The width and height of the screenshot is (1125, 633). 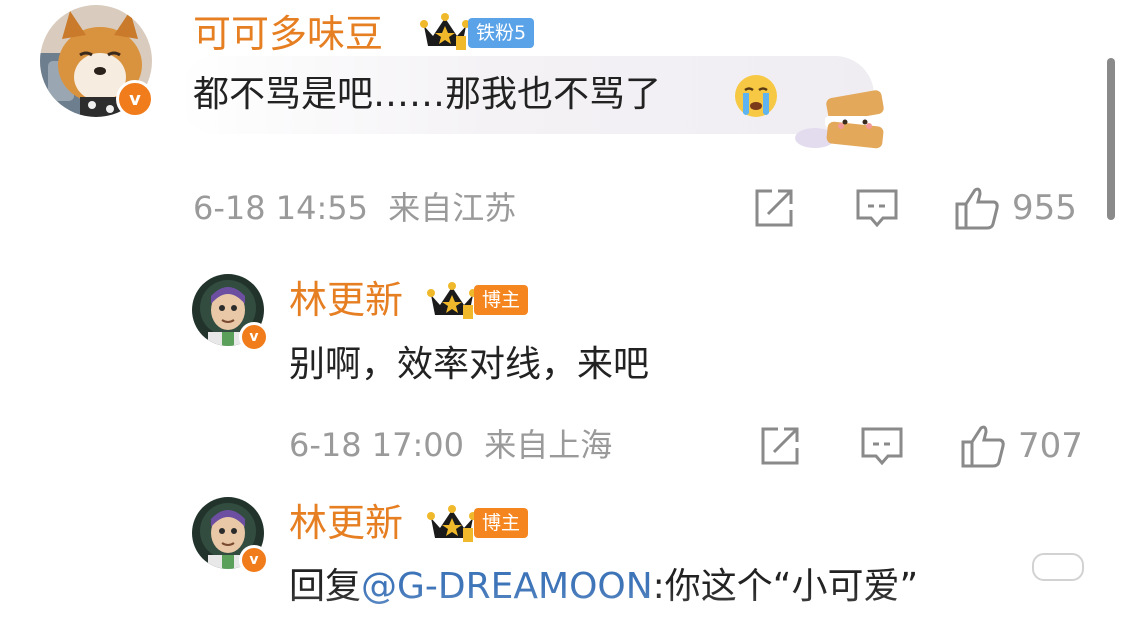 I want to click on reply-location: 来自上海, so click(x=548, y=445).